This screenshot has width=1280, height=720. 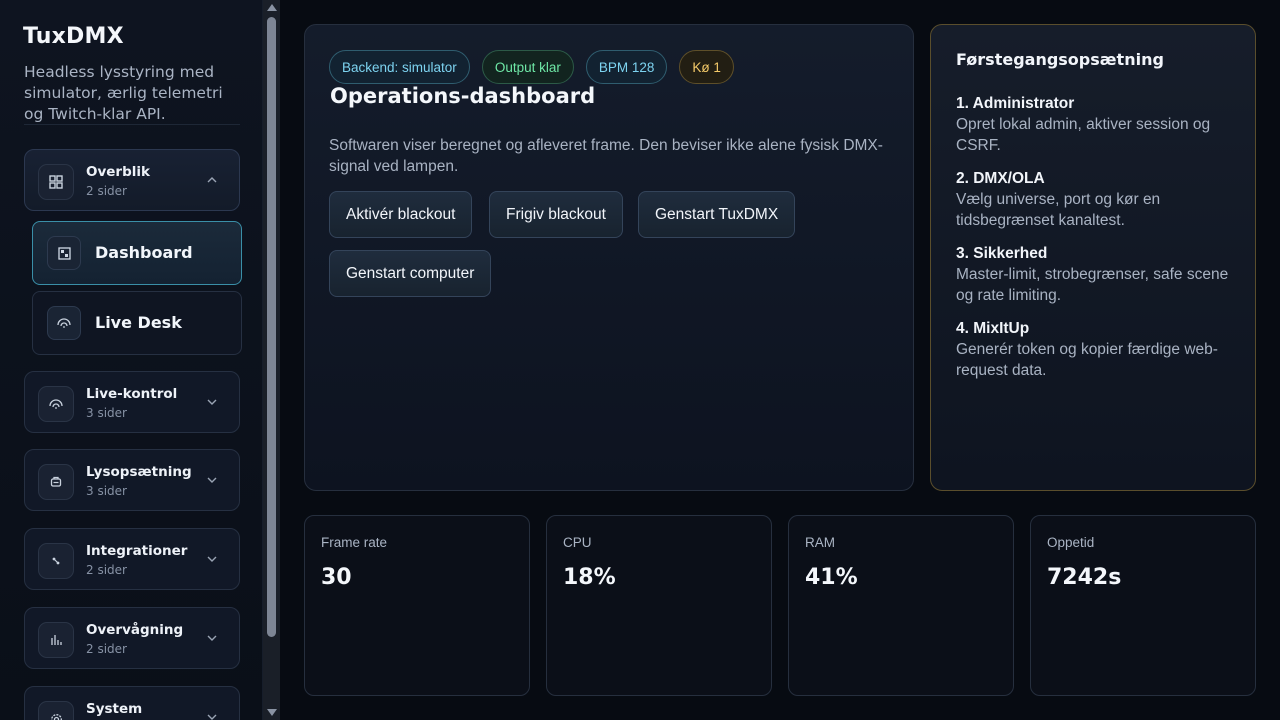 I want to click on scrollbar-thumb, so click(x=271, y=327).